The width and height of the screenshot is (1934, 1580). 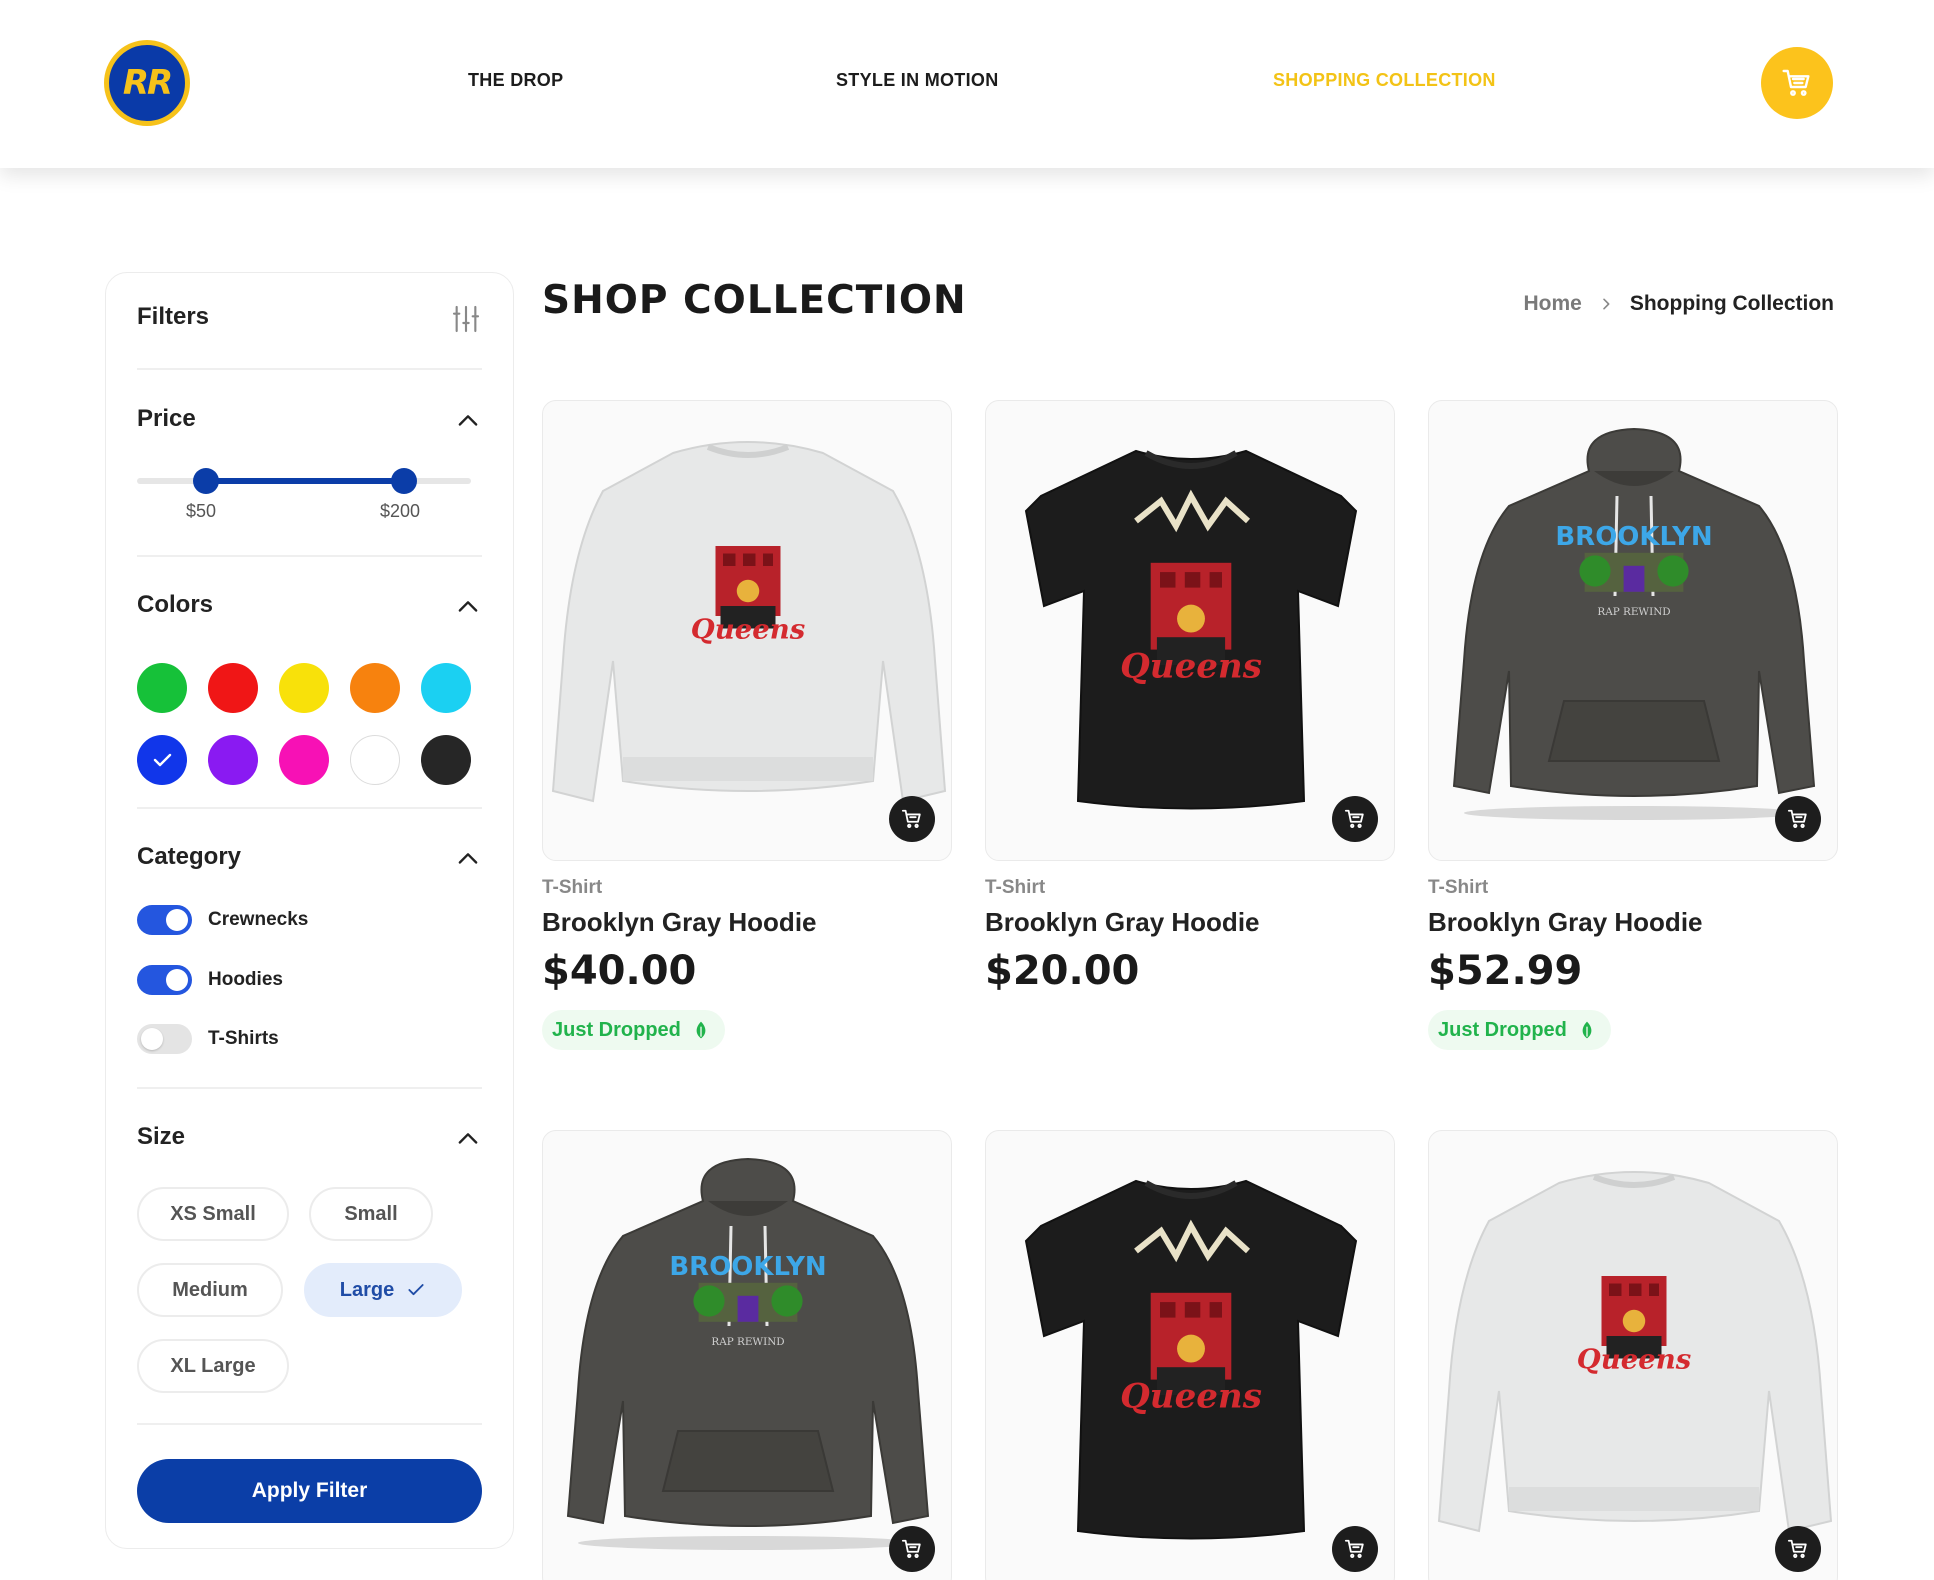 I want to click on chevron-right-icon, so click(x=1606, y=304).